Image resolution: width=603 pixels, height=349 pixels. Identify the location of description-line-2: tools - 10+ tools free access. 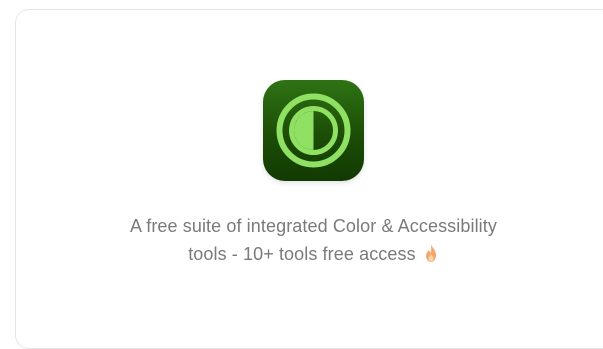
(301, 254).